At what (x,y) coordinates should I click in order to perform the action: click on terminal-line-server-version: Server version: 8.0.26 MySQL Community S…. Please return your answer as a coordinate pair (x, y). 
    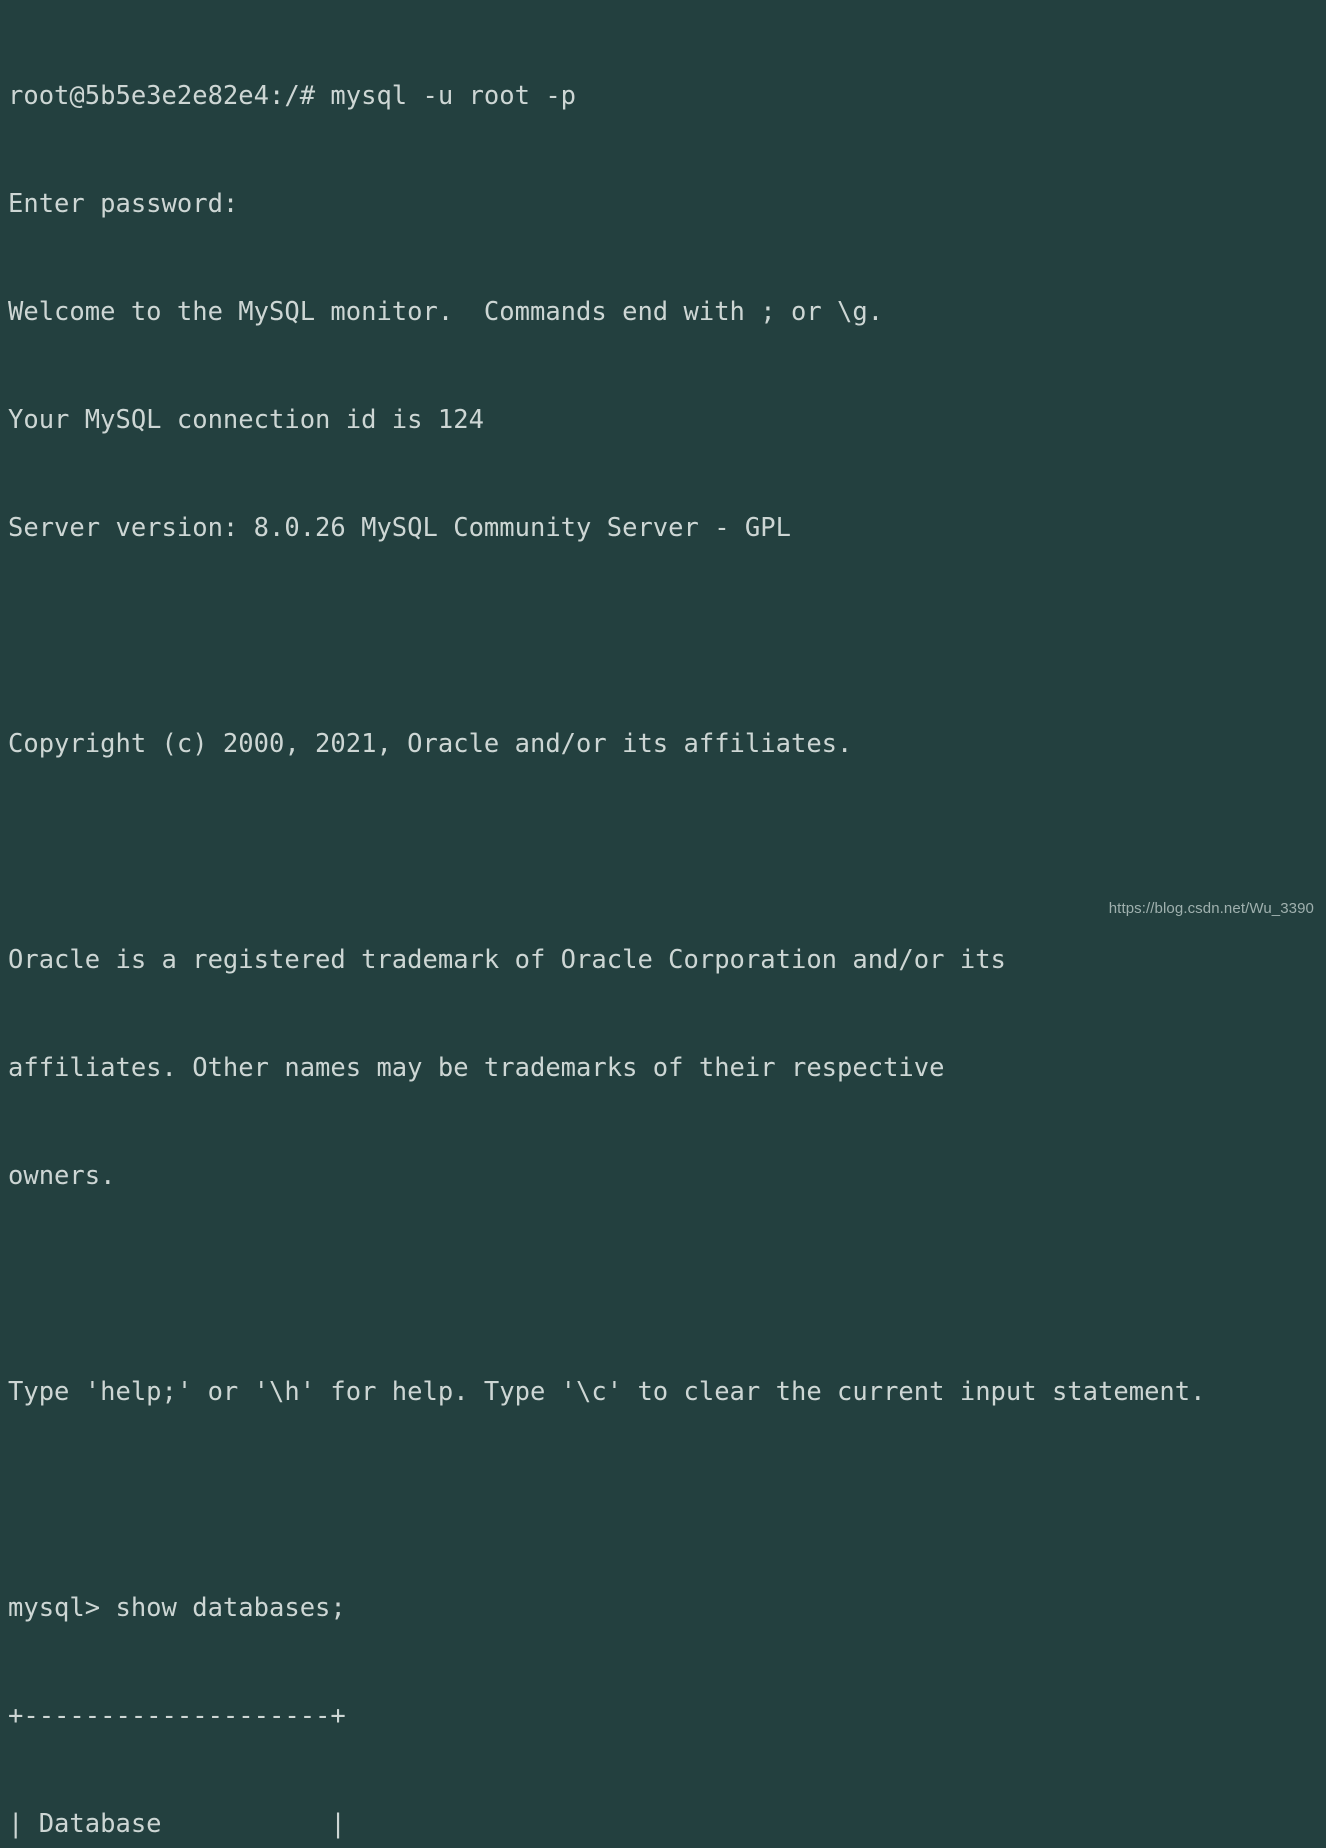
    Looking at the image, I should click on (399, 528).